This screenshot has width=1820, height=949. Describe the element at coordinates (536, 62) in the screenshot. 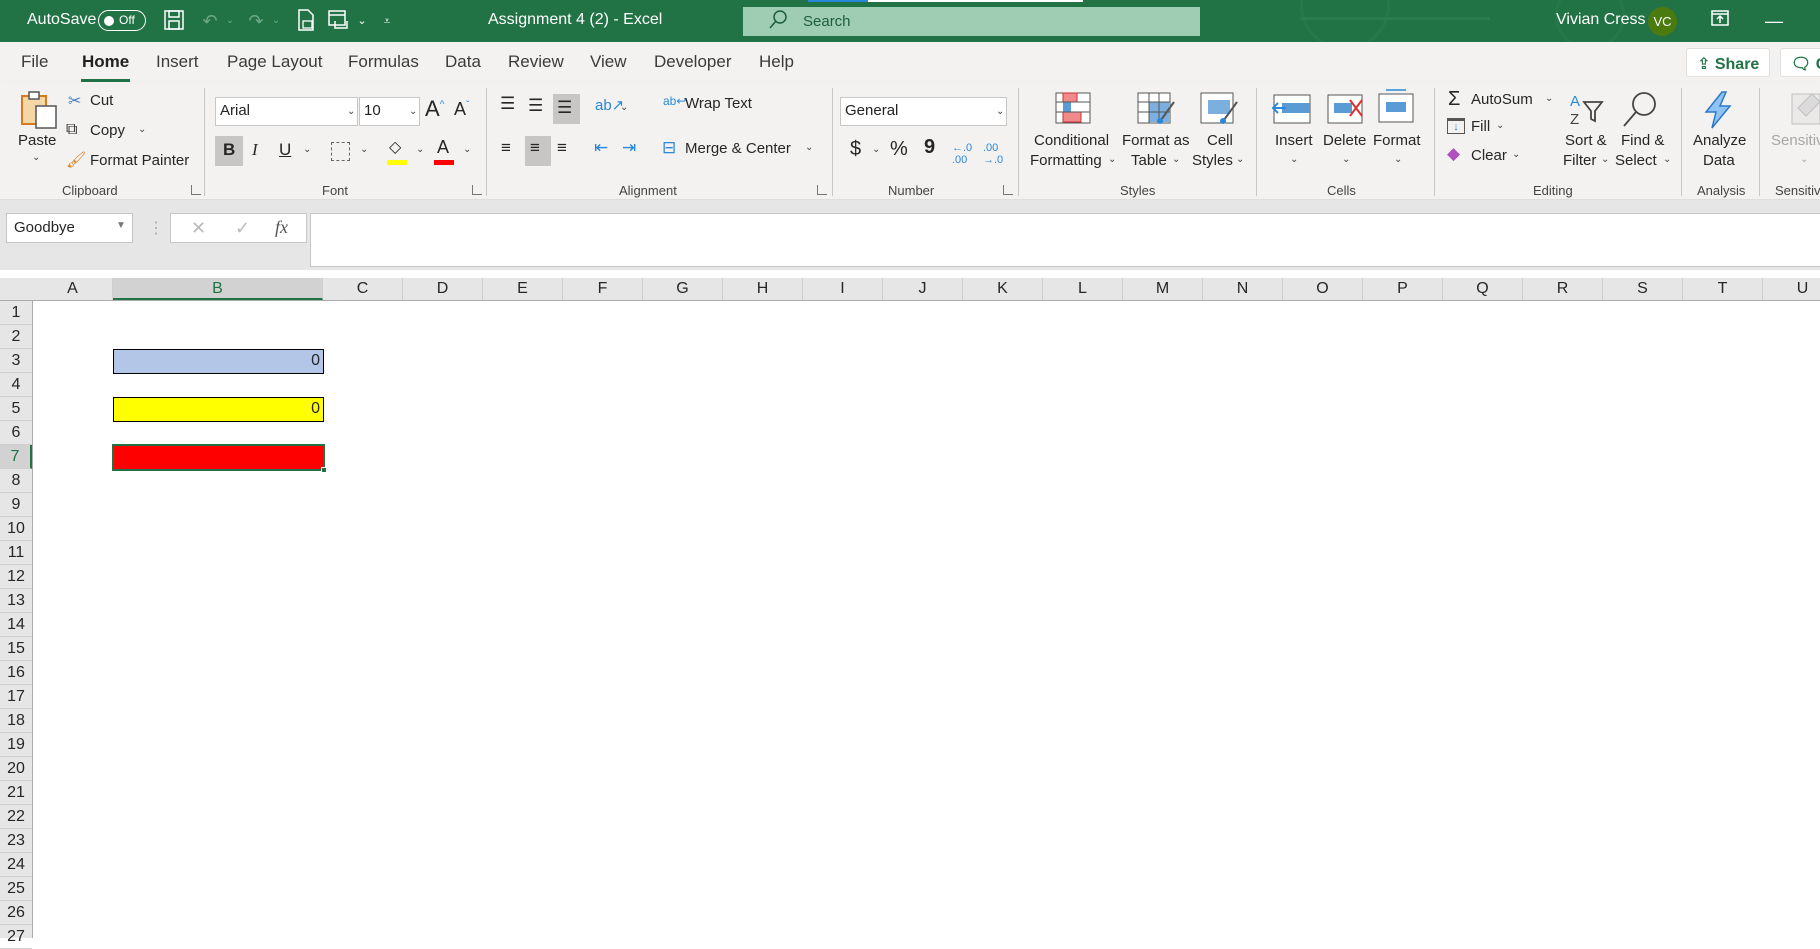

I see `tab-review: Review` at that location.